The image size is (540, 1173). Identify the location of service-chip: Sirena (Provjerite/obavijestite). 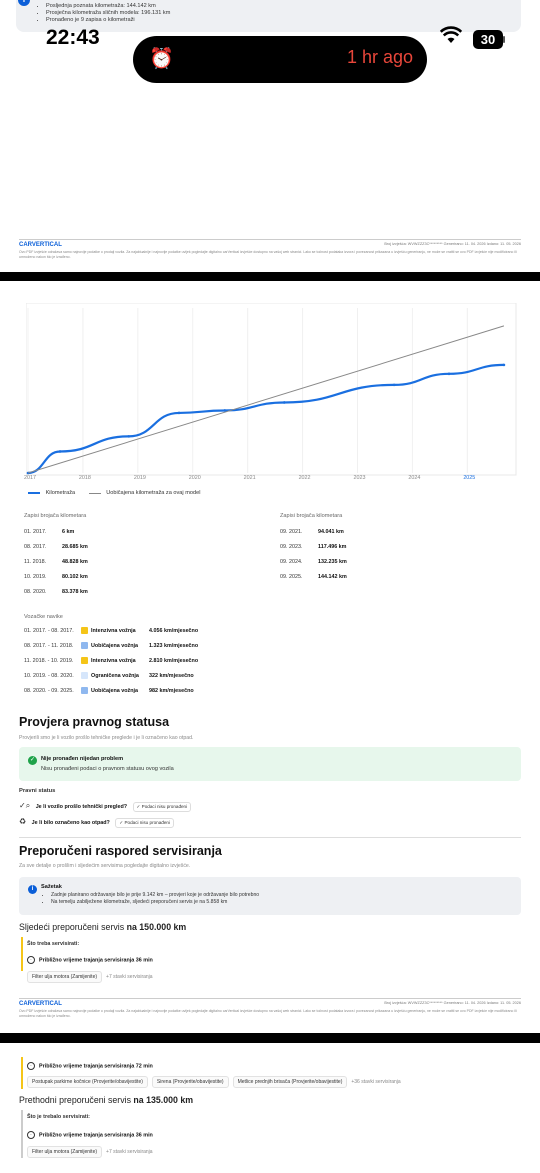
(190, 1082).